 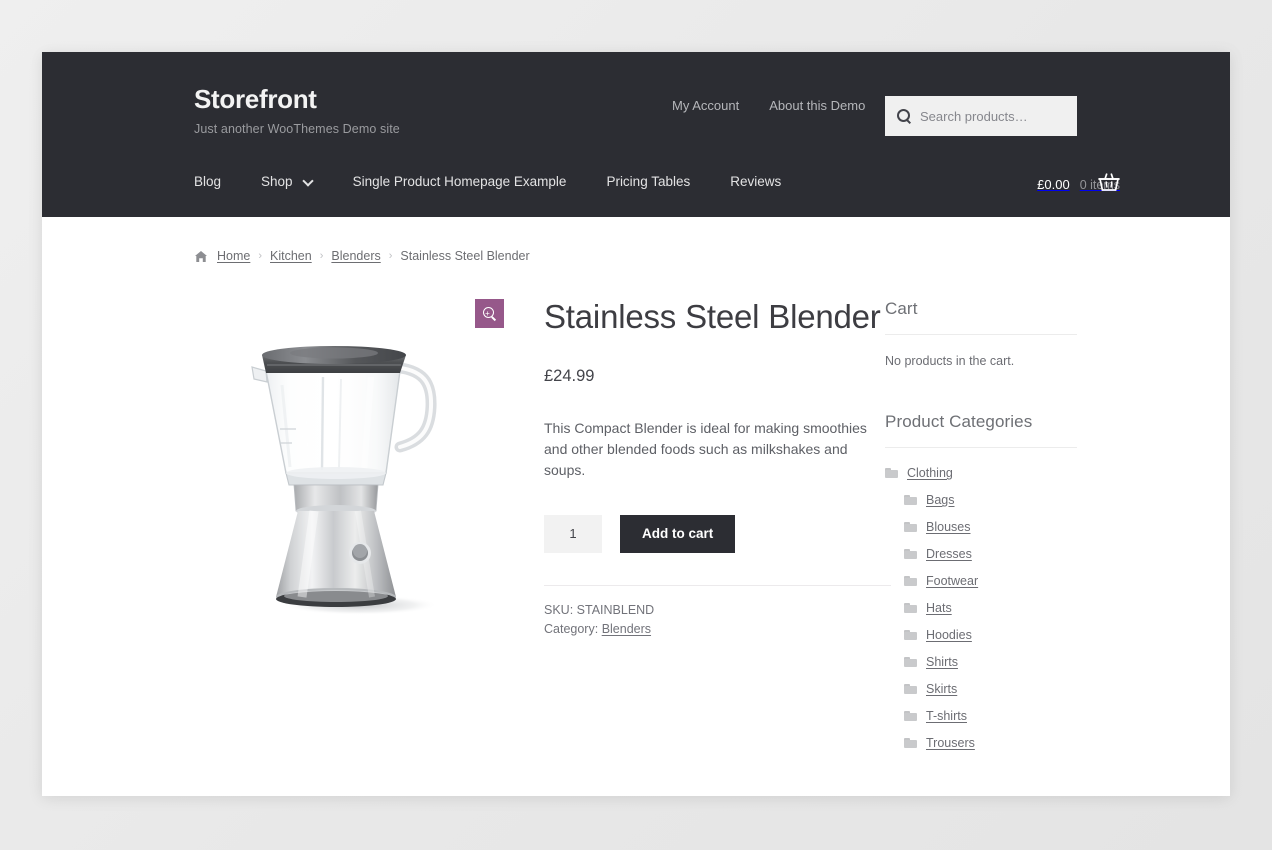 I want to click on category-link-skirts: Skirts, so click(x=941, y=689).